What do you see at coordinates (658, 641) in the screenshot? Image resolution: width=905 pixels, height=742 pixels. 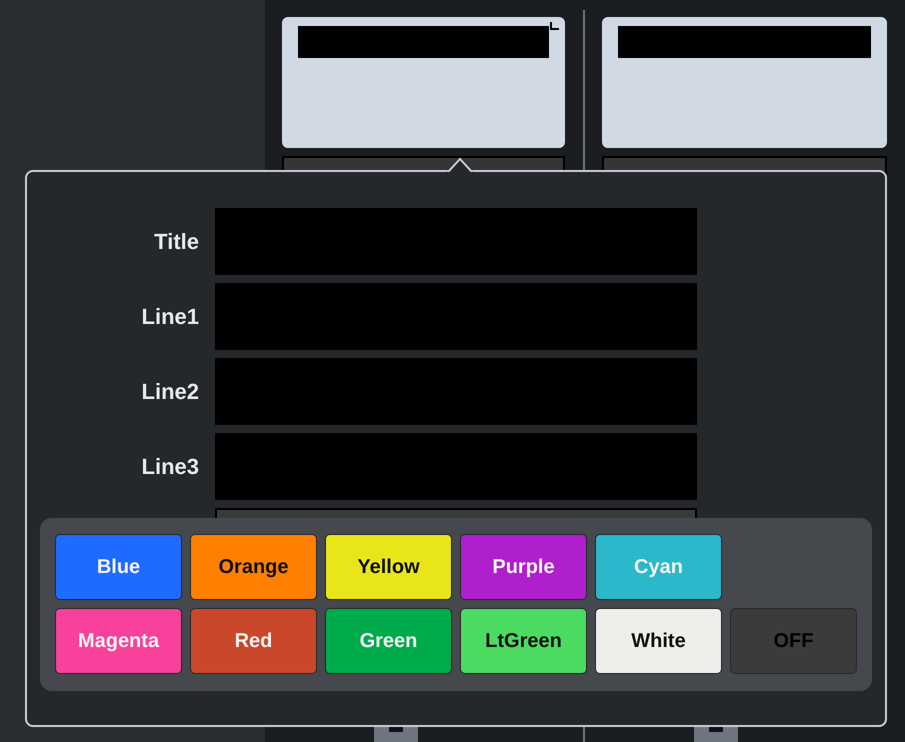 I see `color-button: White` at bounding box center [658, 641].